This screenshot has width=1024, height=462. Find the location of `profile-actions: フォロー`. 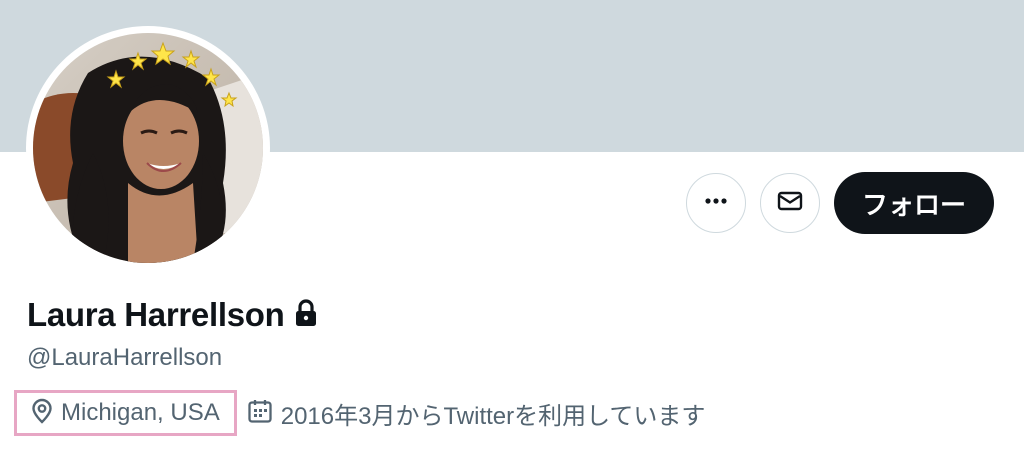

profile-actions: フォロー is located at coordinates (839, 203).